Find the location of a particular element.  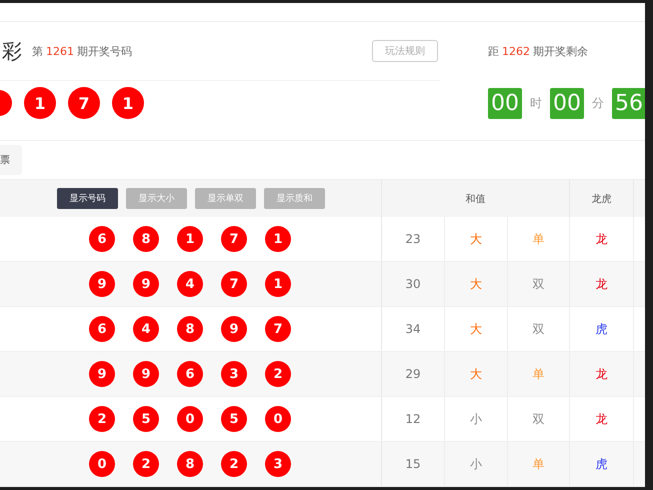

sum-cell: 34 is located at coordinates (413, 329).